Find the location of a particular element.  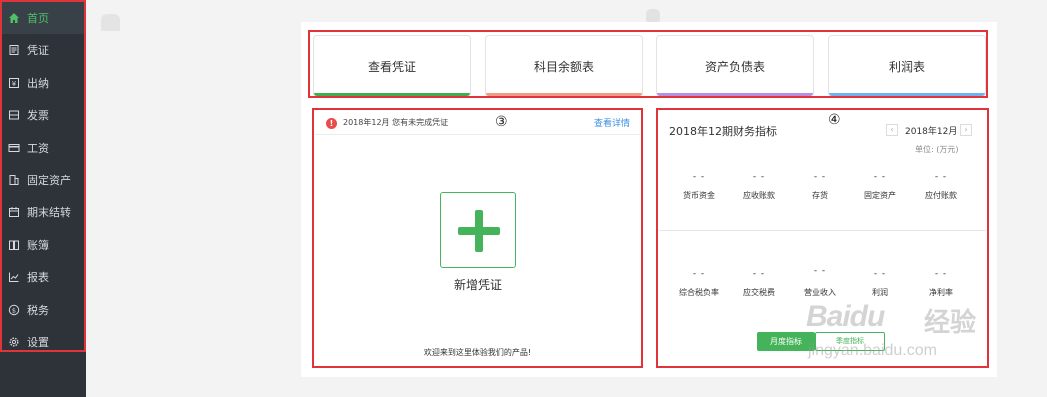

decorative-shape is located at coordinates (110, 22).